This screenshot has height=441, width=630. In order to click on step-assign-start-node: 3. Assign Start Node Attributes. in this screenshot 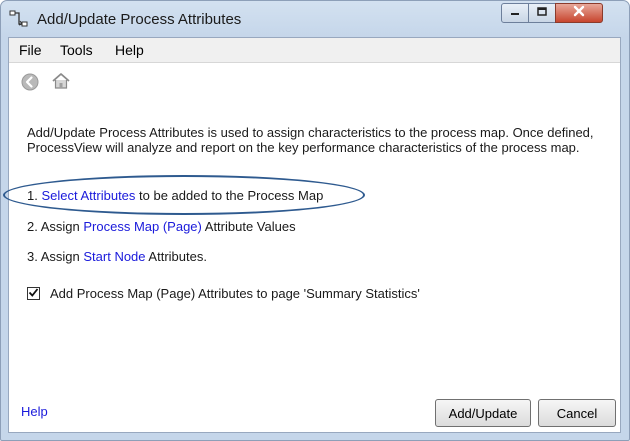, I will do `click(117, 256)`.